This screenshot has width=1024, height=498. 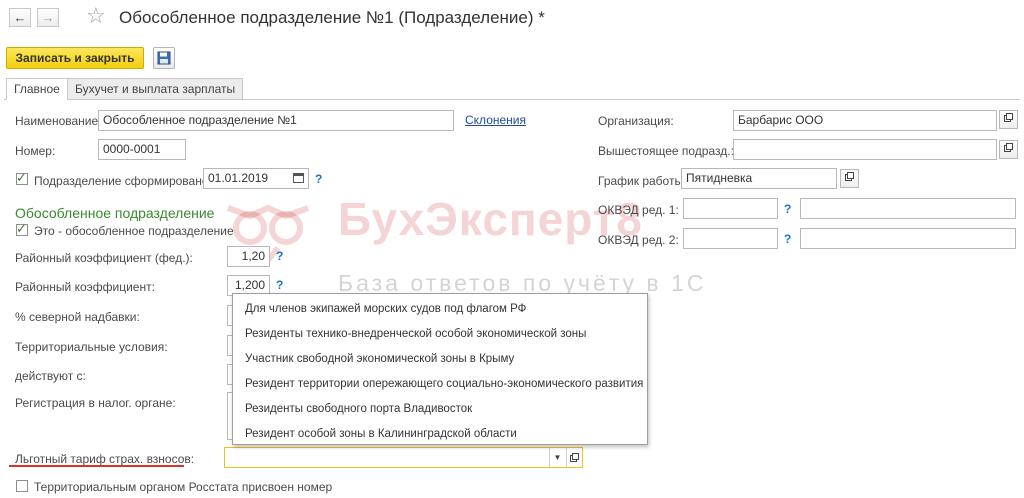 I want to click on highlight-underline, so click(x=96, y=466).